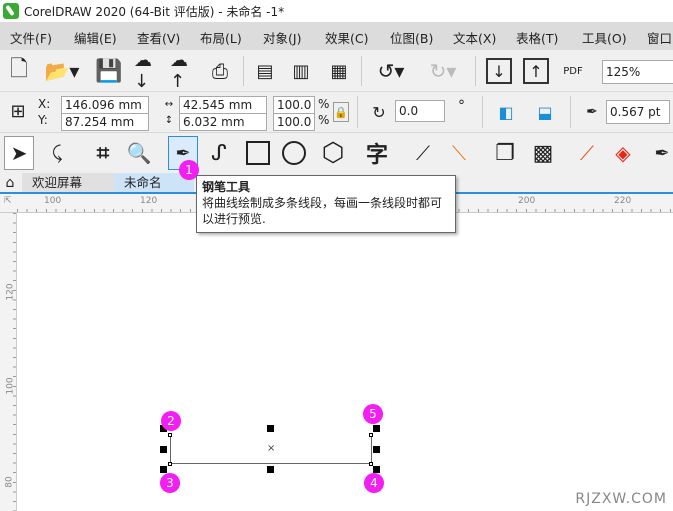  What do you see at coordinates (621, 499) in the screenshot?
I see `watermark: RJZXW.COM` at bounding box center [621, 499].